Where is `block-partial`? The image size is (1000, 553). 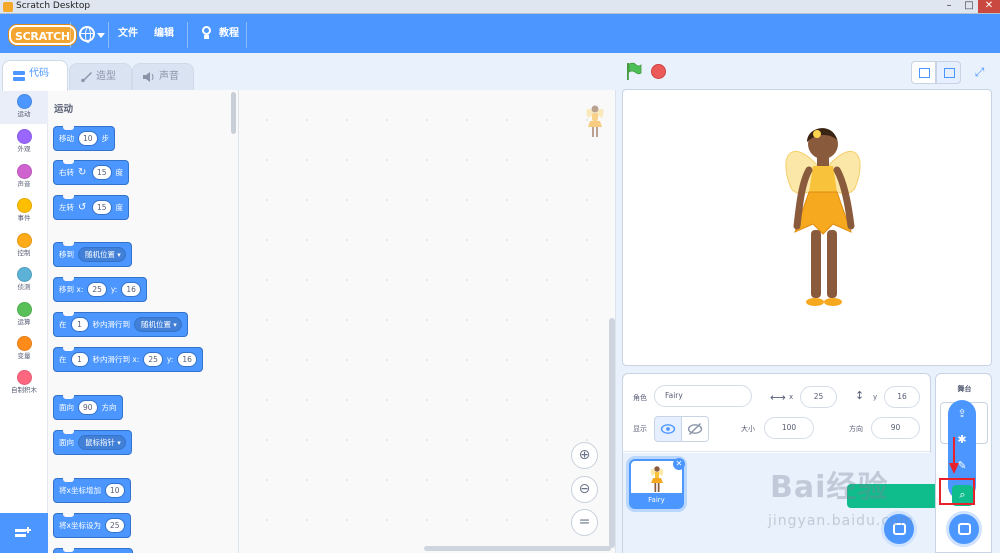
block-partial is located at coordinates (93, 550).